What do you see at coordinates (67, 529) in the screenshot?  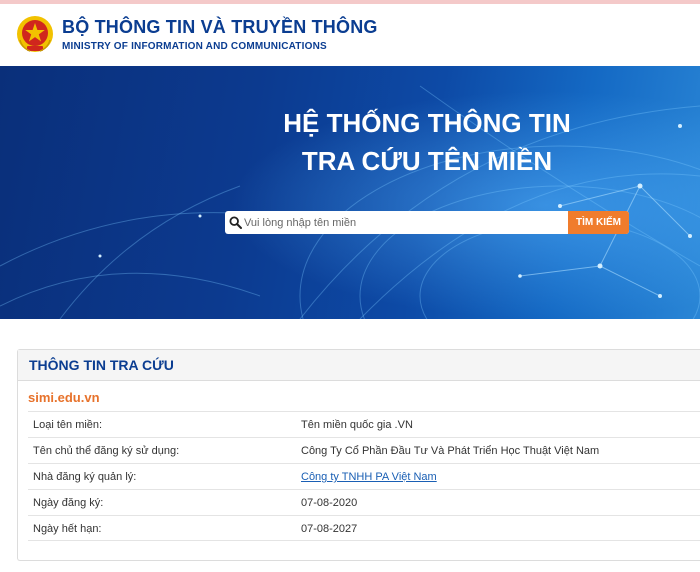 I see `info-label: Ngày hết hạn:` at bounding box center [67, 529].